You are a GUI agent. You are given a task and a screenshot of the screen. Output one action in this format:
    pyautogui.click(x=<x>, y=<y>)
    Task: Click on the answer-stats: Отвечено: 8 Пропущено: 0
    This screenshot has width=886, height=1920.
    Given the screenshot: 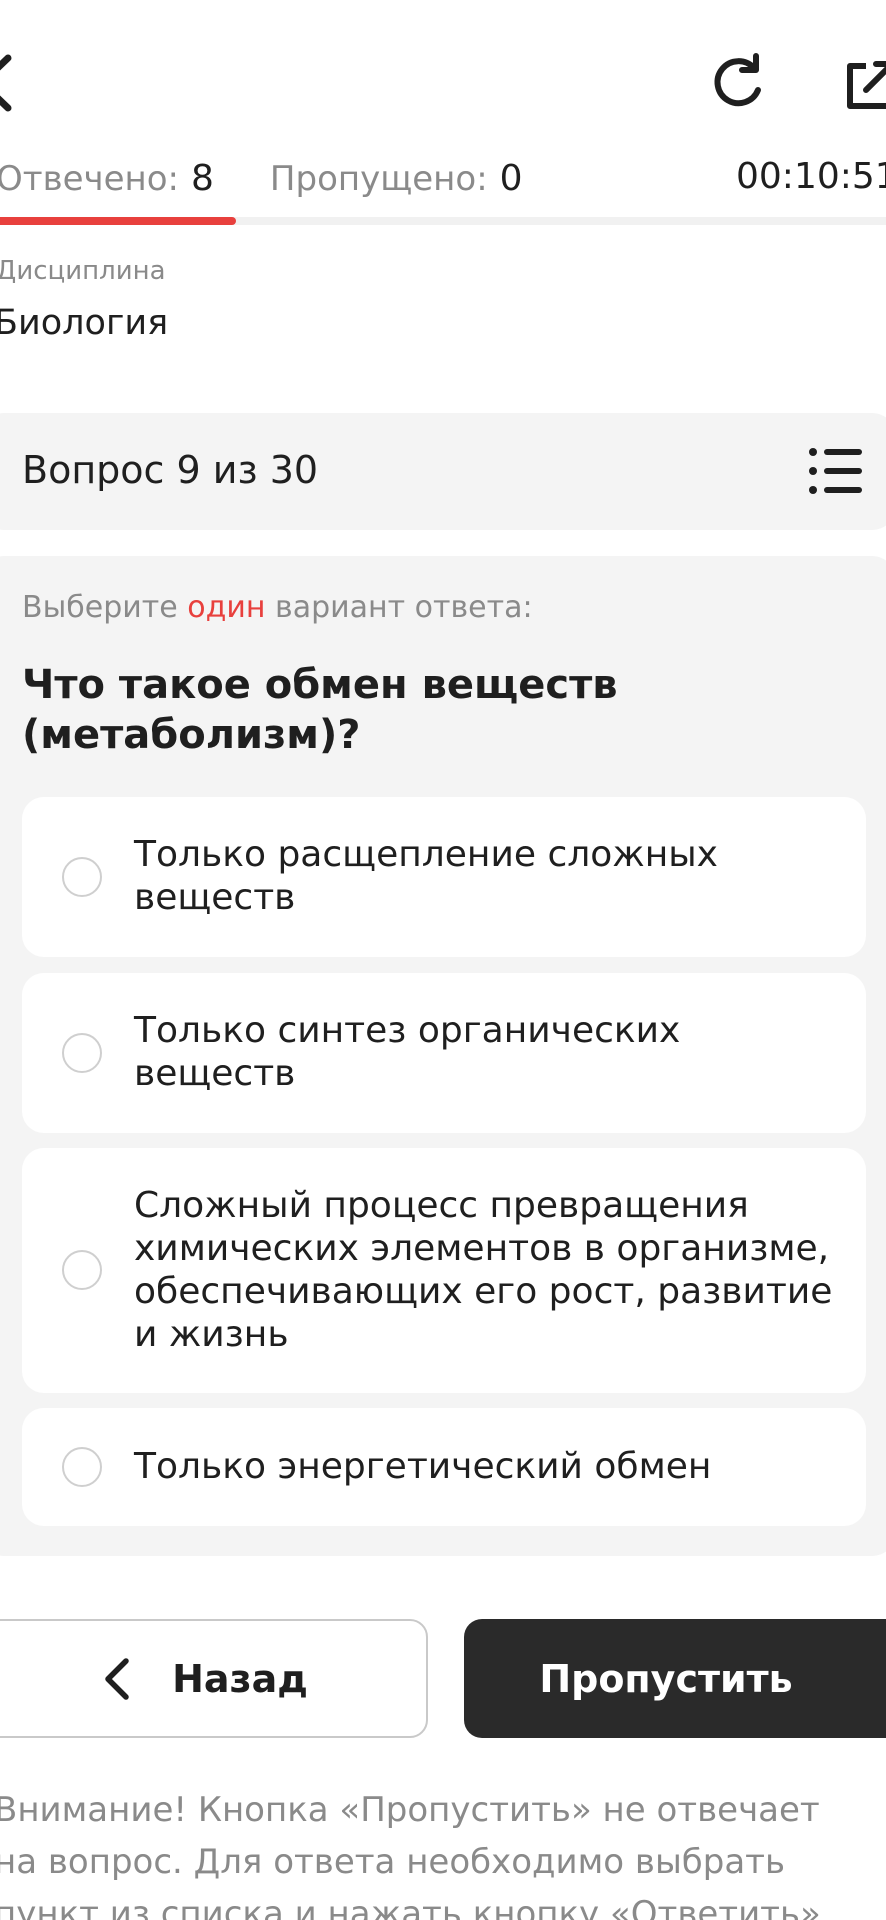 What is the action you would take?
    pyautogui.click(x=261, y=180)
    